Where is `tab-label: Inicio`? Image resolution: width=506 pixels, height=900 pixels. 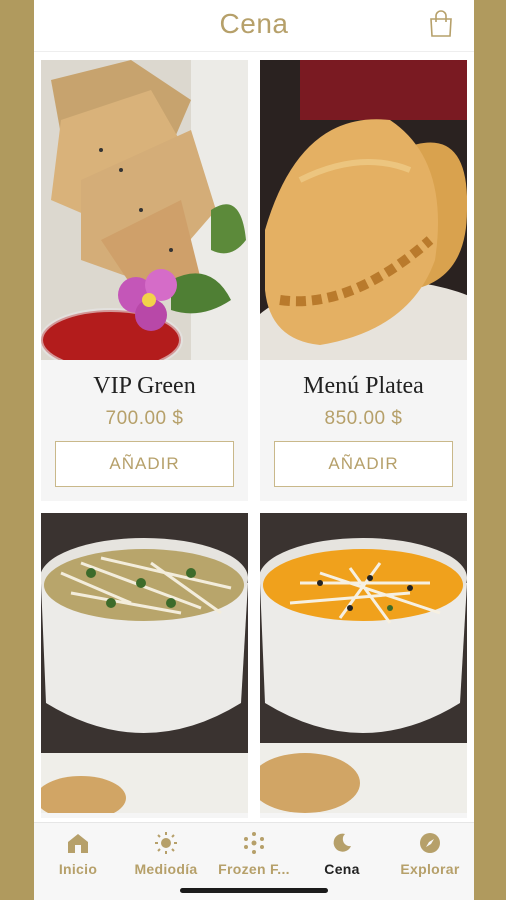
tab-label: Inicio is located at coordinates (78, 869).